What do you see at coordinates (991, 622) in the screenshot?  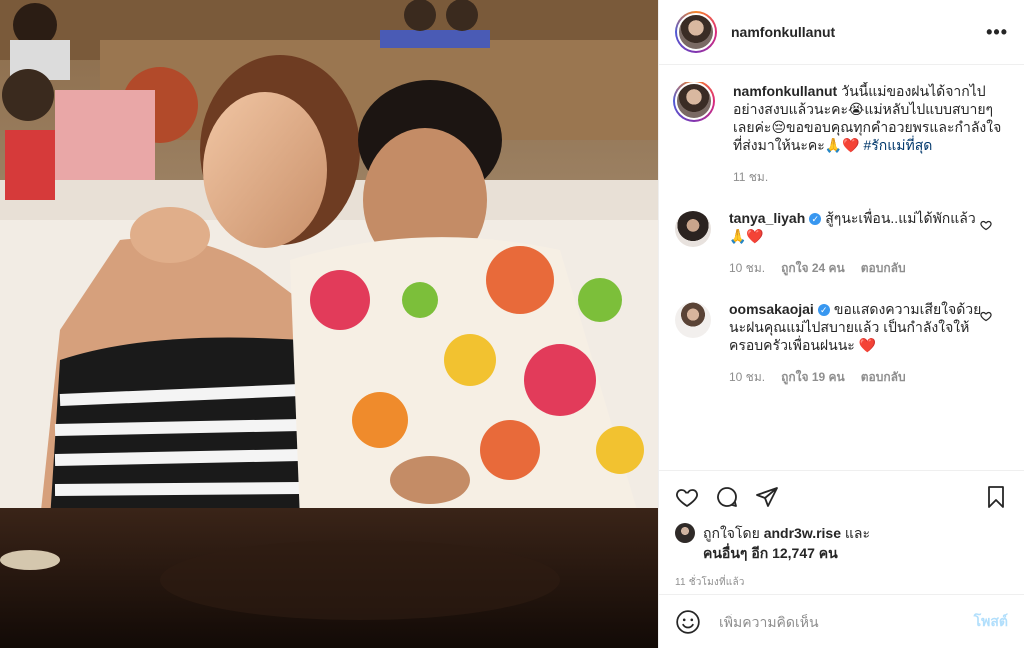 I see `post-comment-button: โพสต์` at bounding box center [991, 622].